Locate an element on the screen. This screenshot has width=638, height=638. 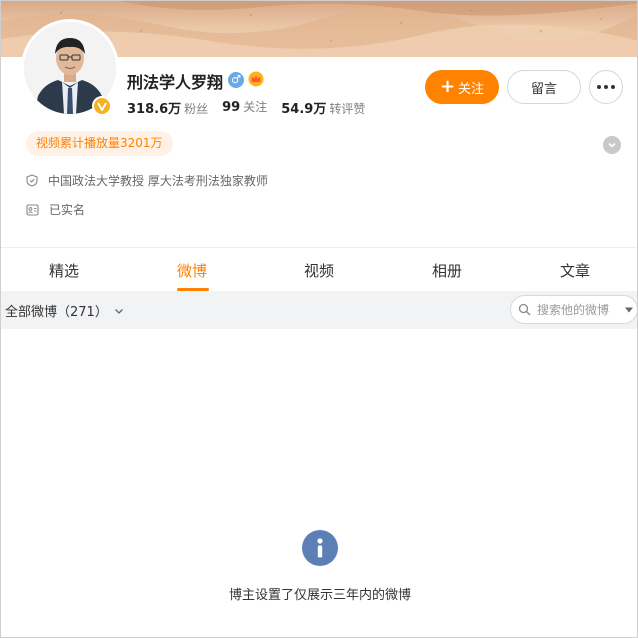
verification-status: 已实名 is located at coordinates (67, 210).